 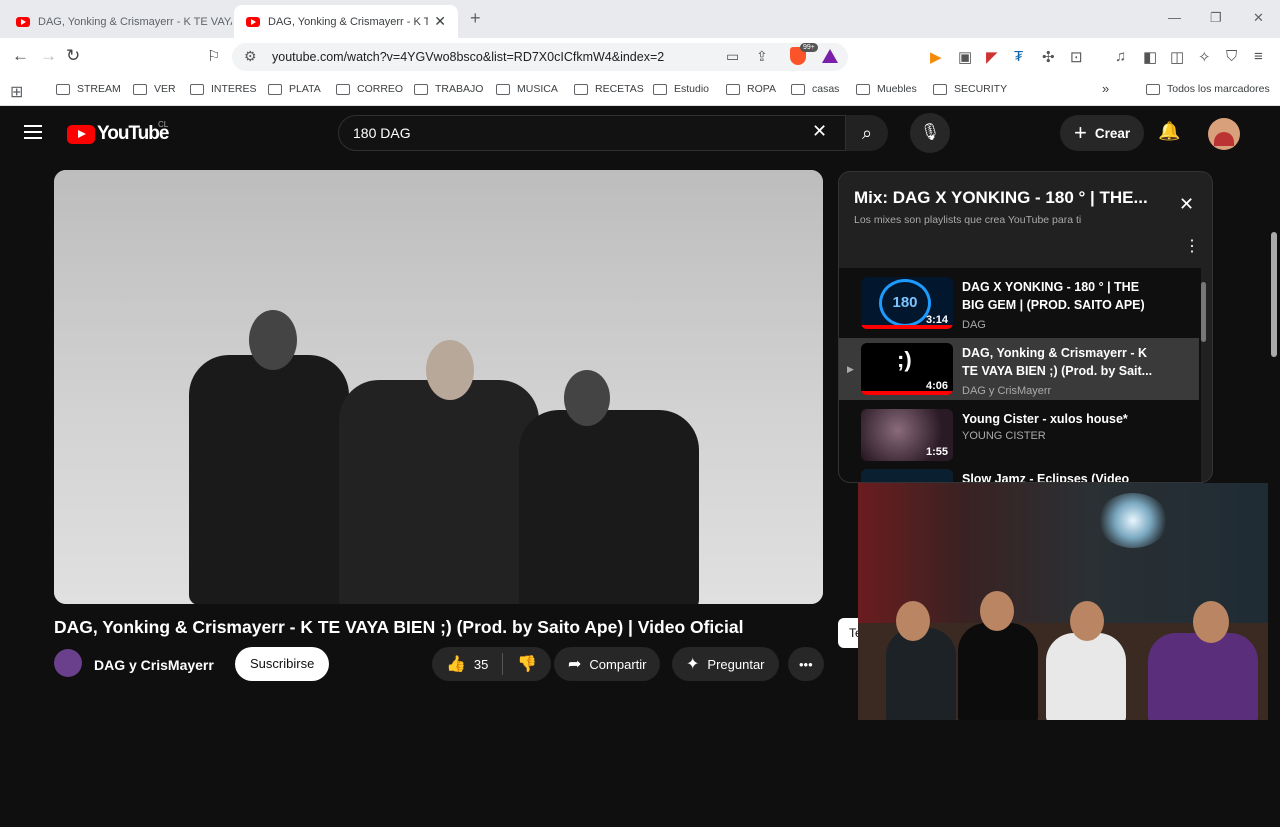 I want to click on reload-icon: ↻, so click(x=73, y=56).